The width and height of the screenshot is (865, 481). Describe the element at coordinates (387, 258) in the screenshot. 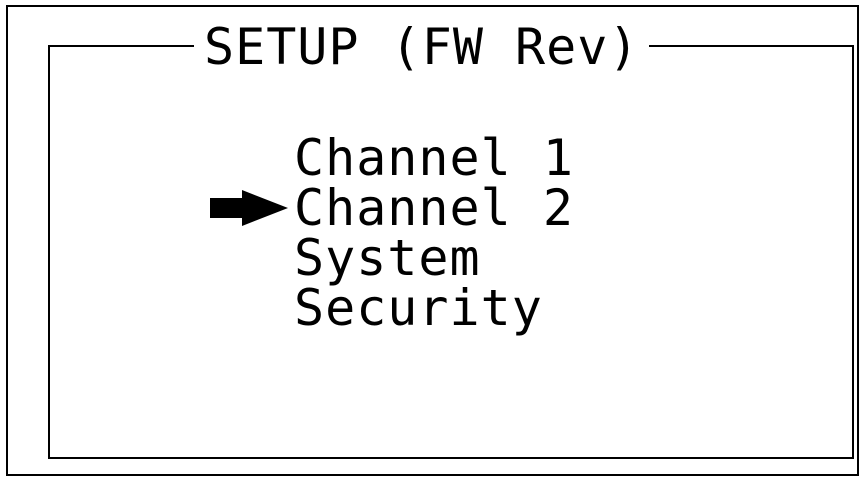

I see `menu-item-label: System` at that location.